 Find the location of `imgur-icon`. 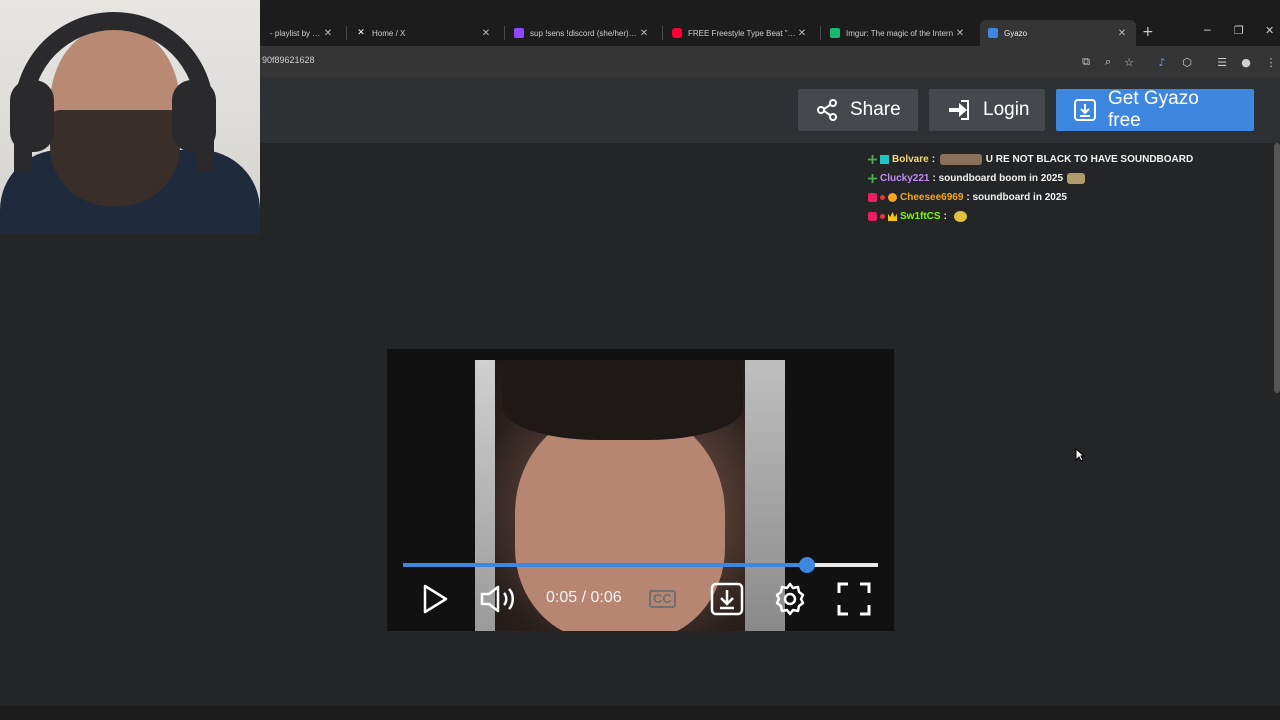

imgur-icon is located at coordinates (835, 33).